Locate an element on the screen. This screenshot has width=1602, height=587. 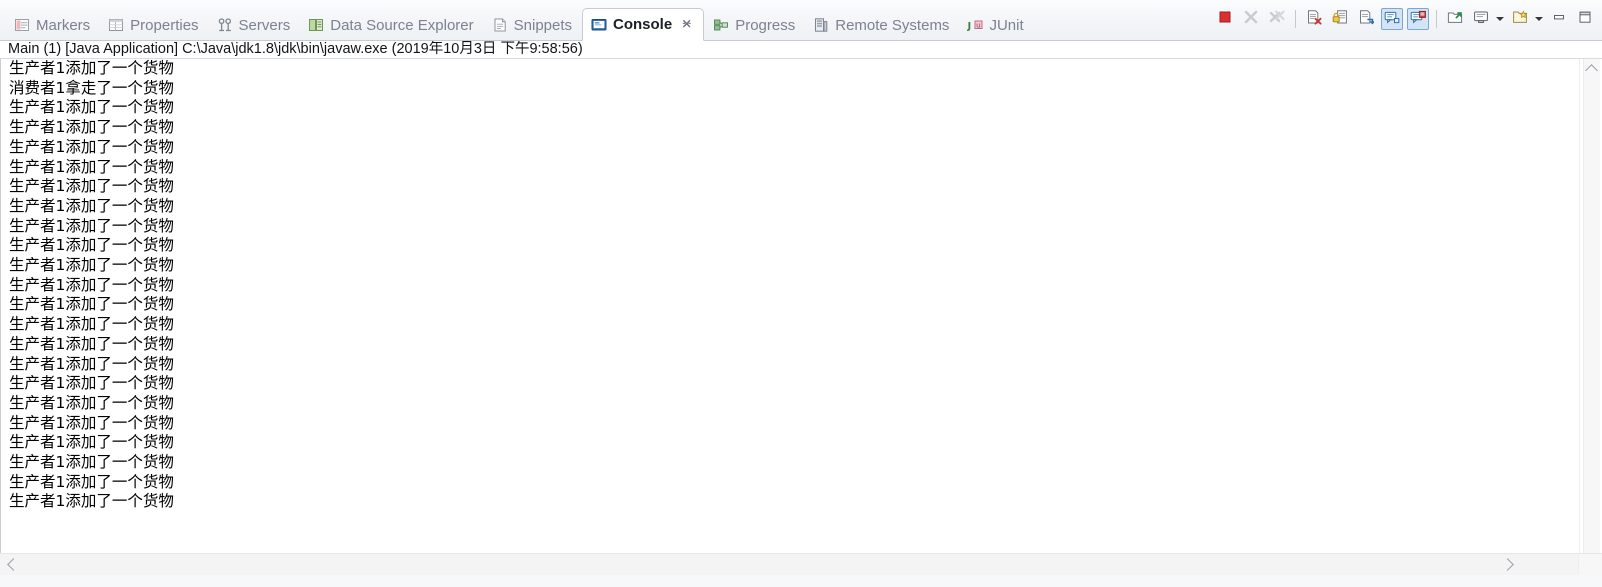
remove-launch-button is located at coordinates (1251, 19).